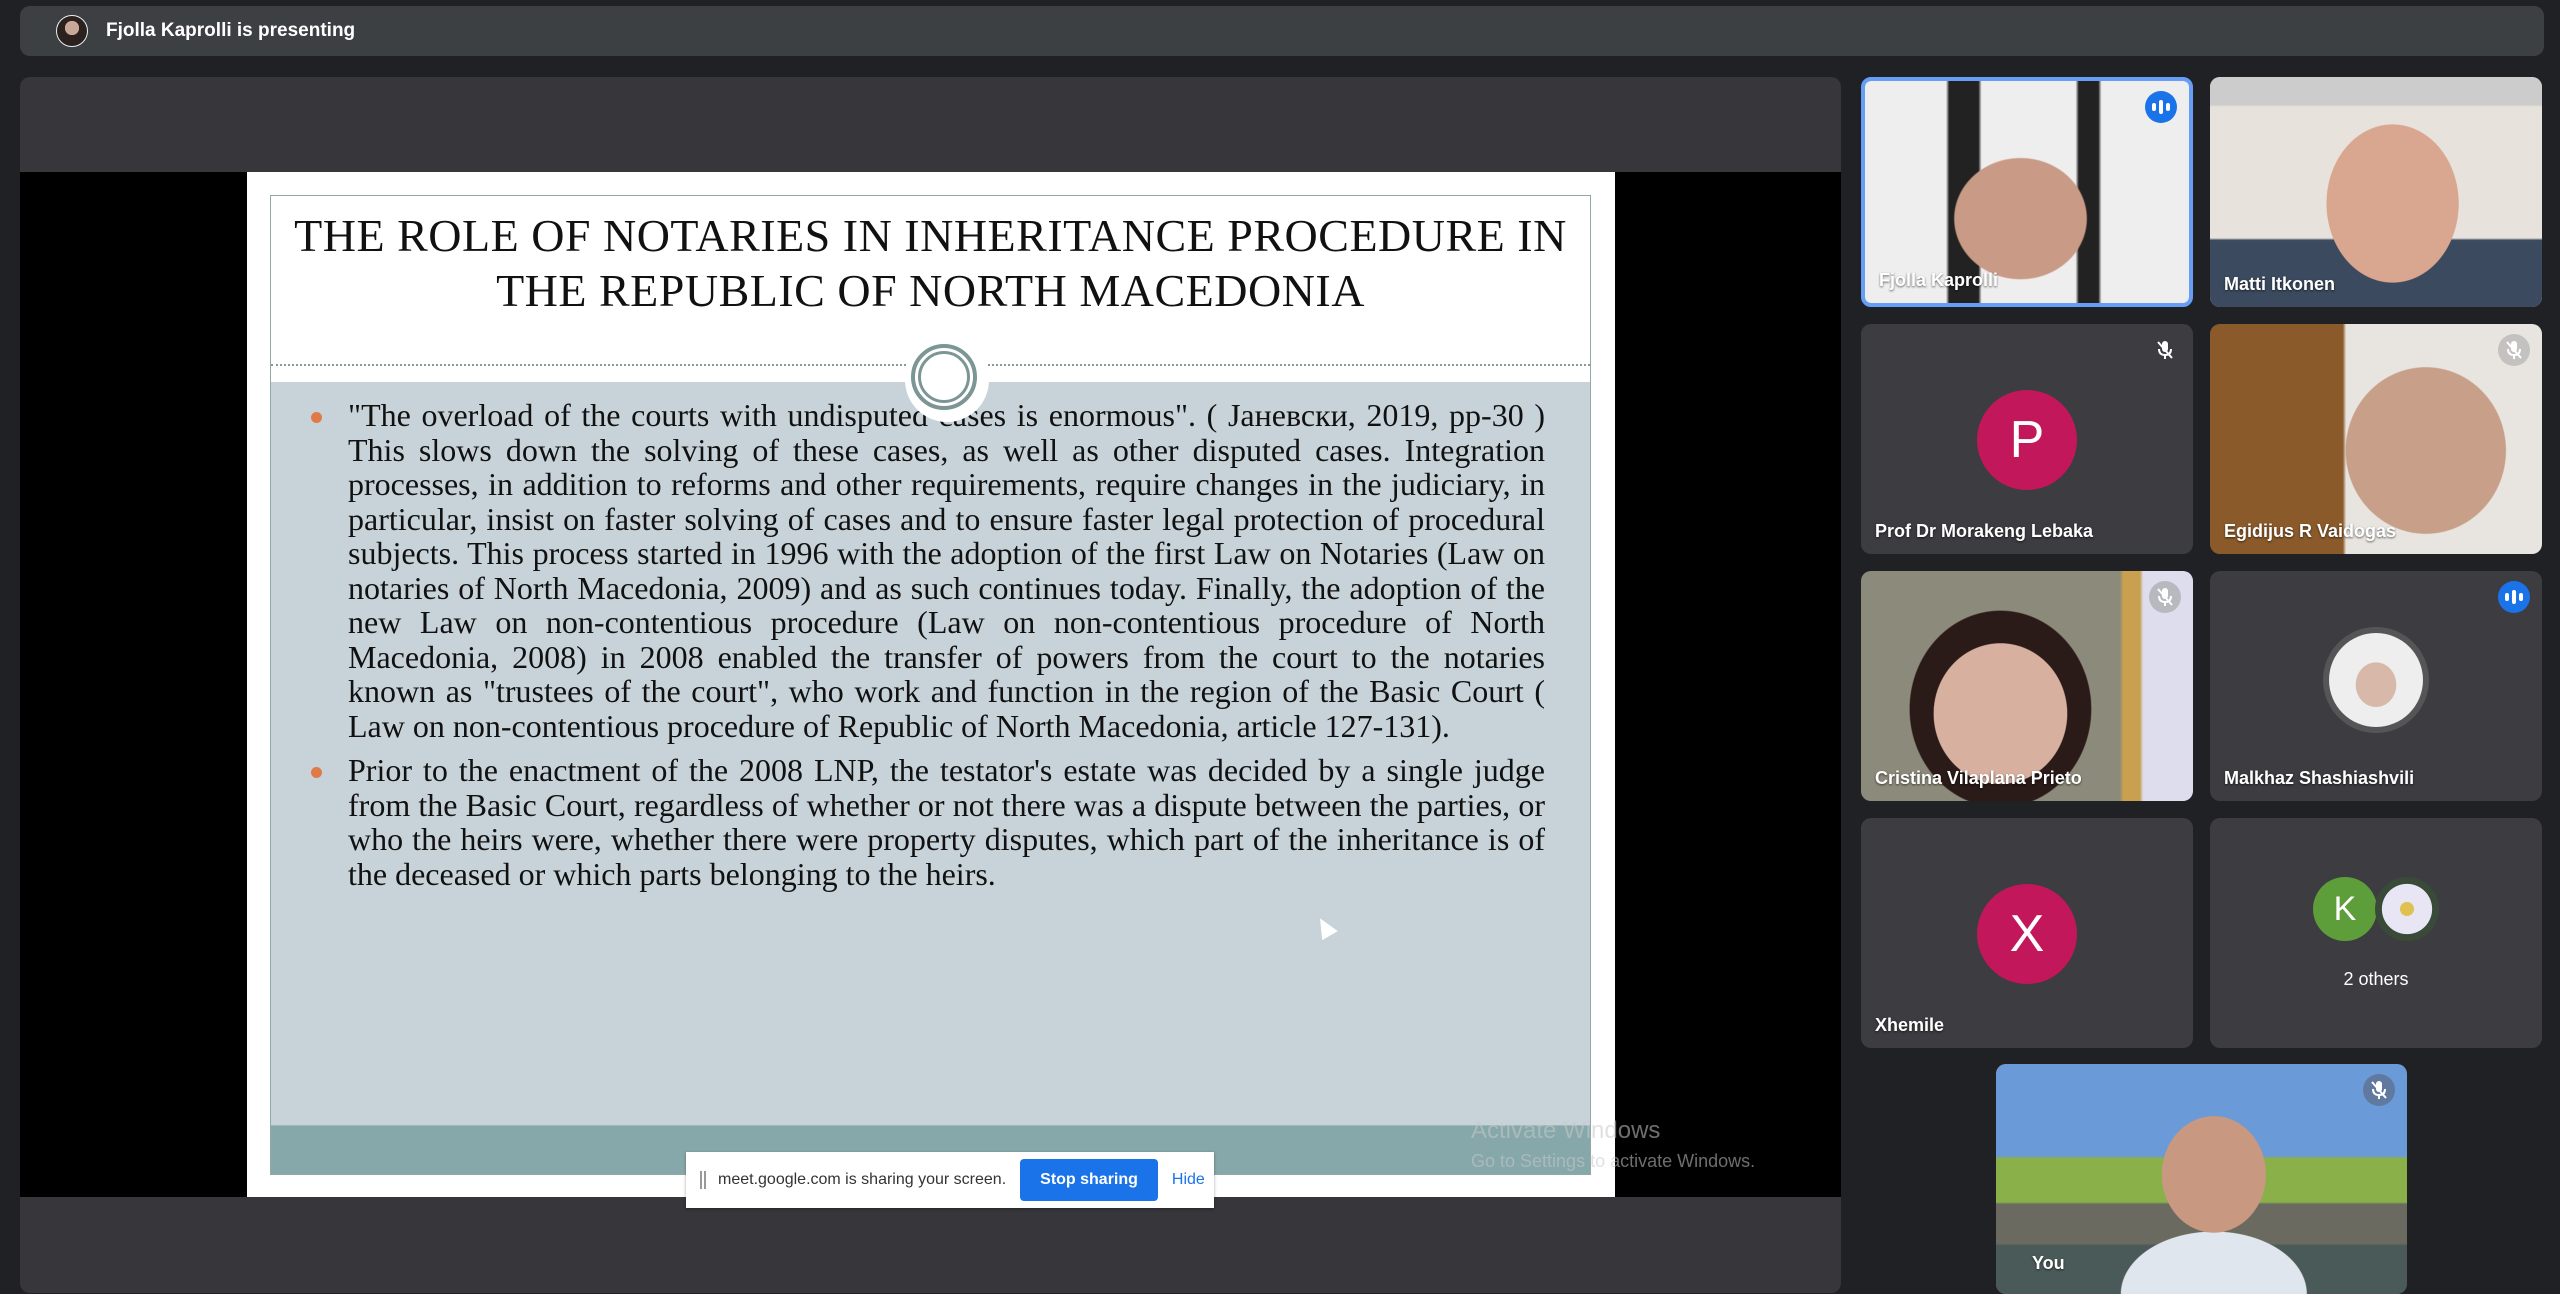  I want to click on participant-name: You, so click(2048, 1263).